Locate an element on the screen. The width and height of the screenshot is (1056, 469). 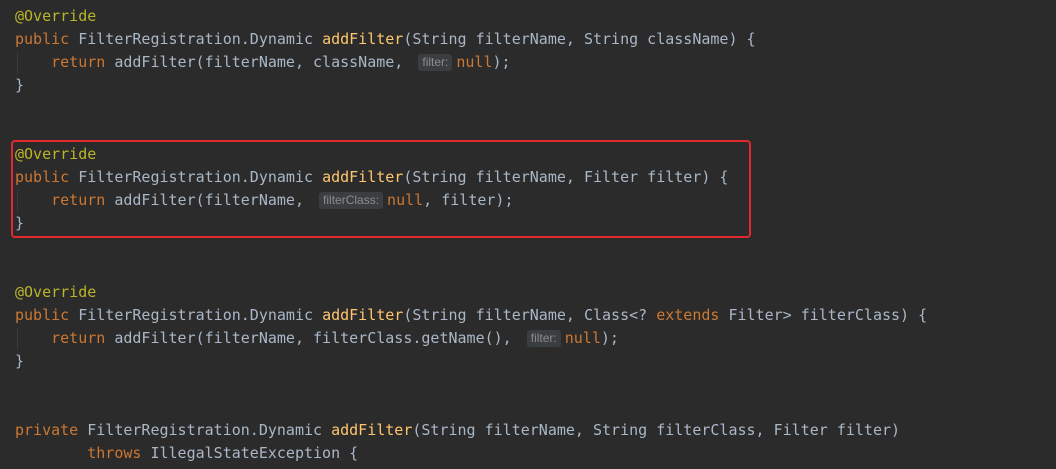
throws-clause: IllegalStateException { is located at coordinates (250, 453).